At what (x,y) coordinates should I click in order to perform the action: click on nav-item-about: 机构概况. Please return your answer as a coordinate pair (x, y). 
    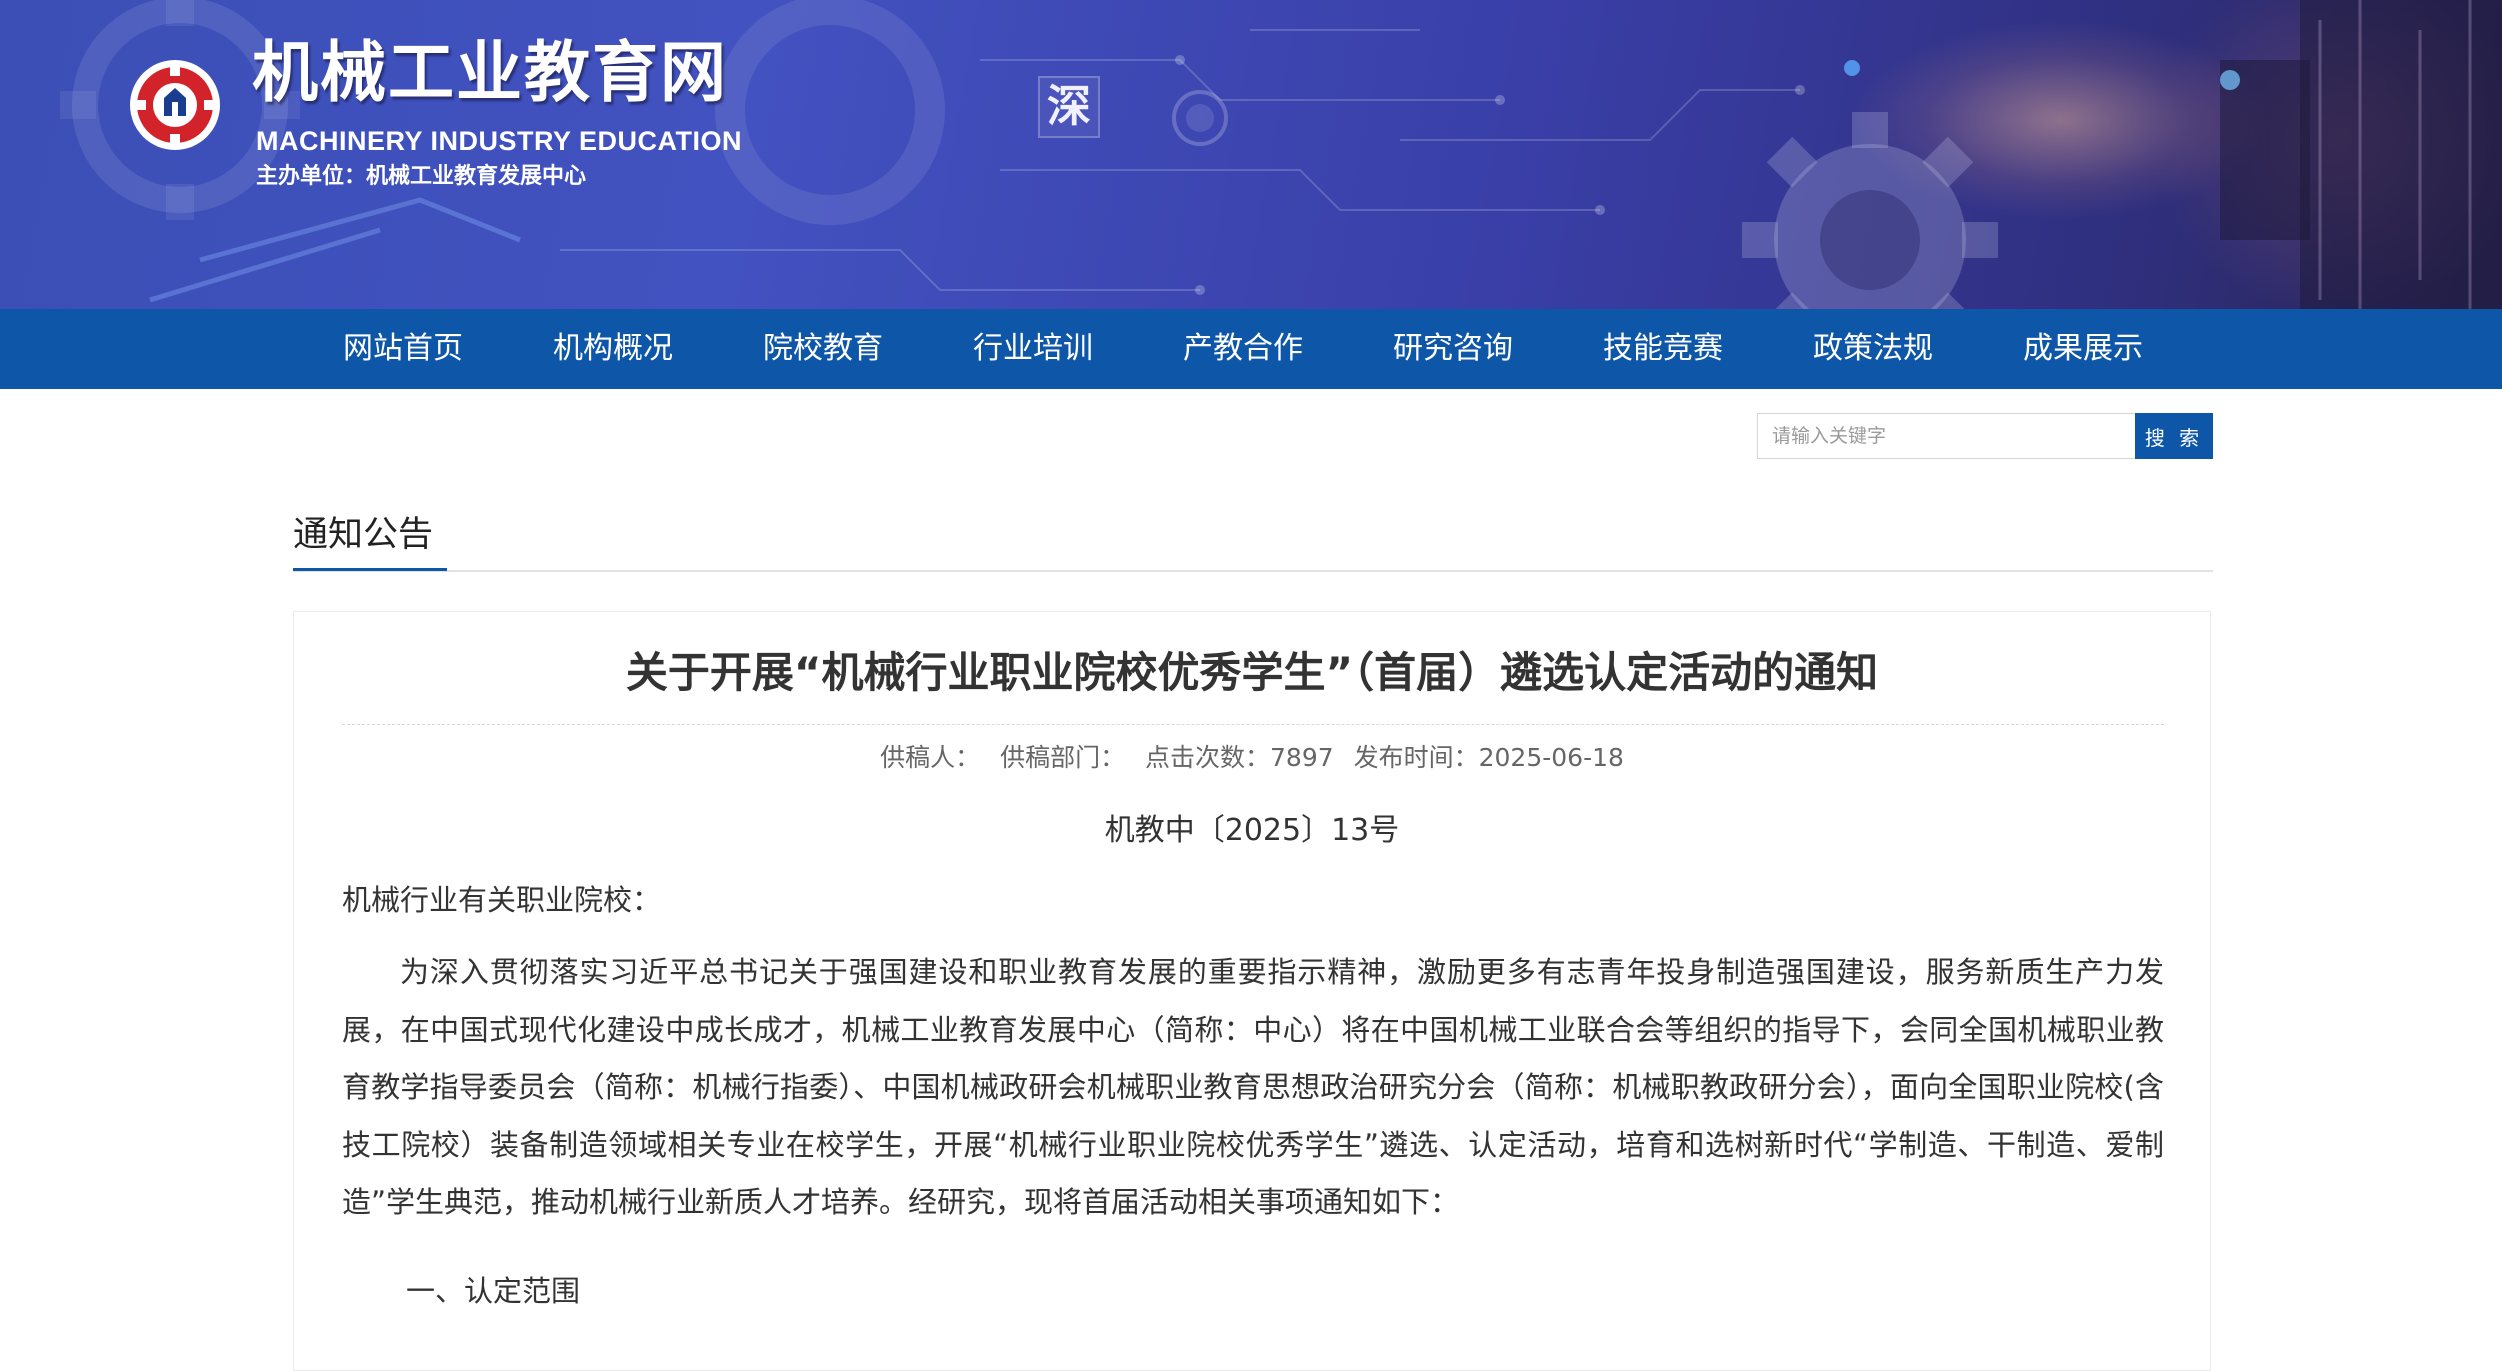
    Looking at the image, I should click on (613, 349).